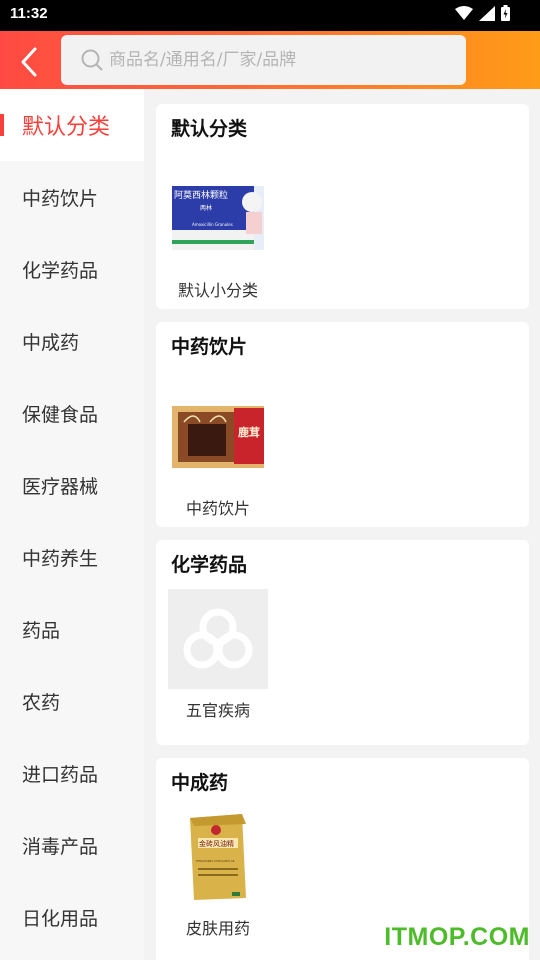 The image size is (540, 960). I want to click on sidebar-item-label: 医疗器械, so click(60, 486).